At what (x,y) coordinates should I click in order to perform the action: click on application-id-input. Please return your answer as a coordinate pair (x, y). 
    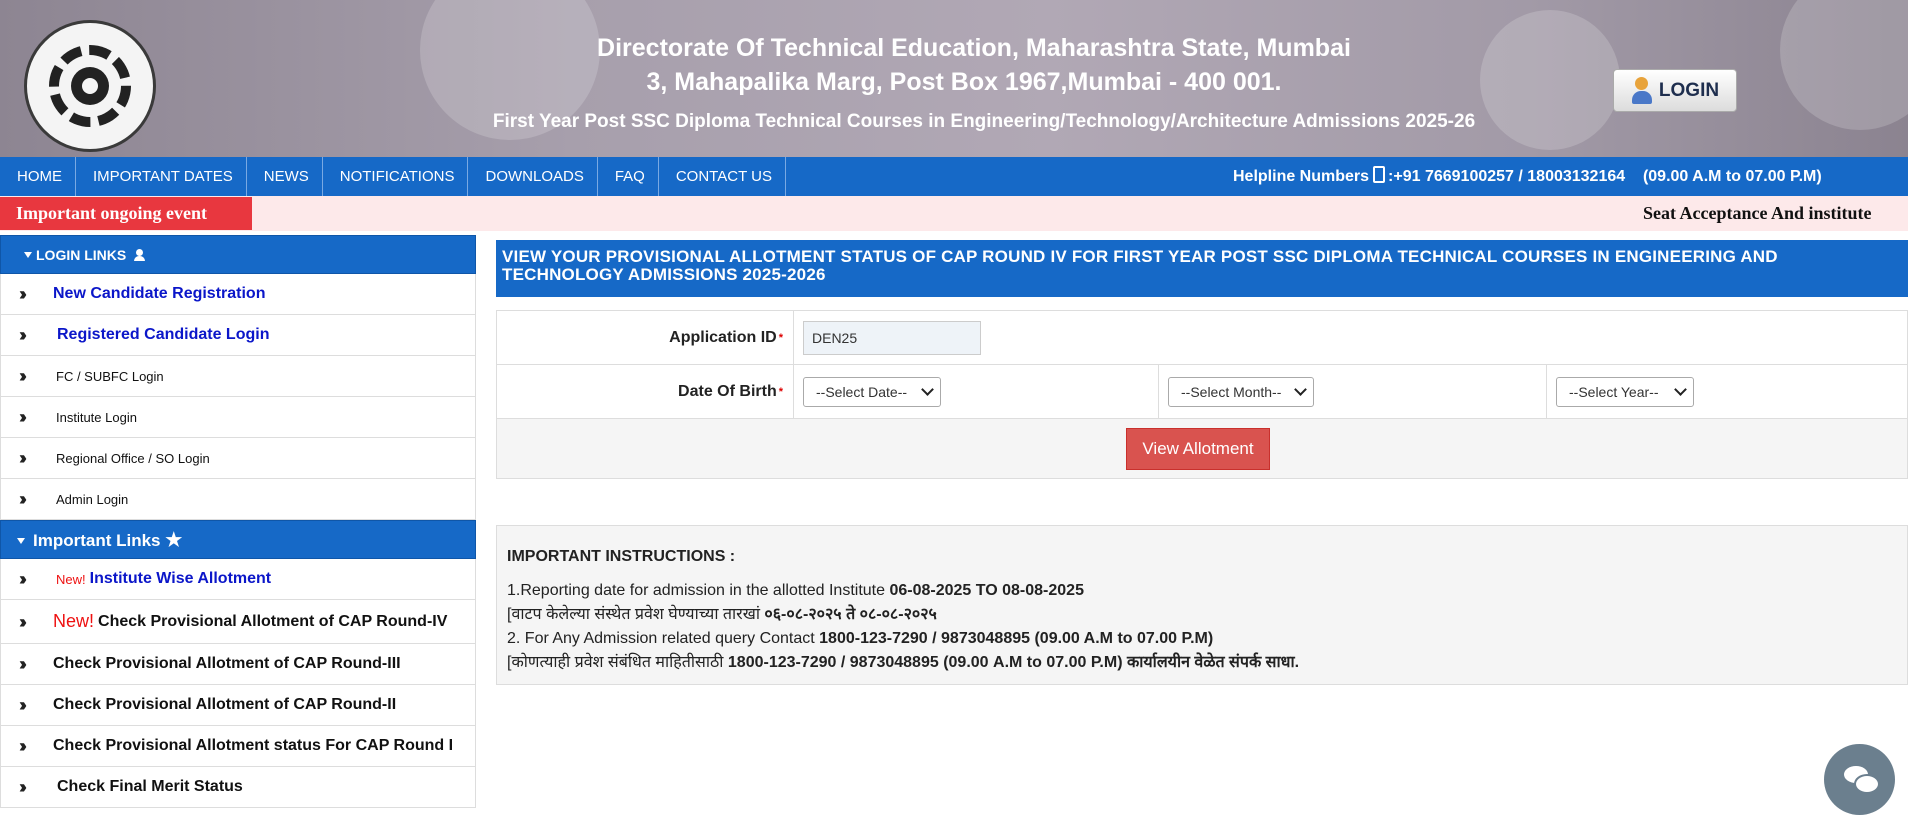
    Looking at the image, I should click on (892, 337).